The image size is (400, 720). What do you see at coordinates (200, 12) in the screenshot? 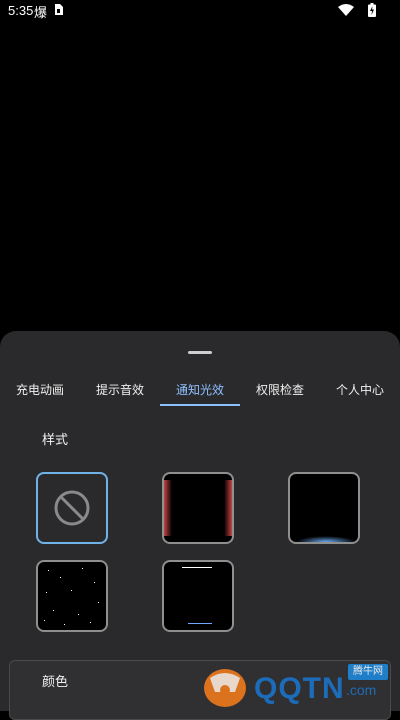
I see `status-bar: 5:35 爆` at bounding box center [200, 12].